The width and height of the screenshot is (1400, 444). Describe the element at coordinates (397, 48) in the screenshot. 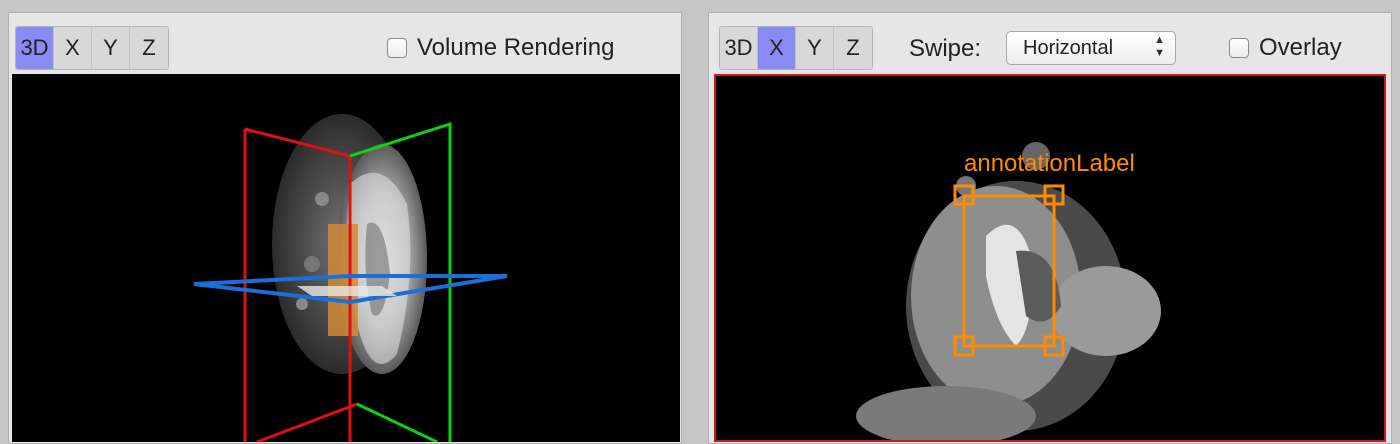

I see `volume-rendering-checkbox` at that location.